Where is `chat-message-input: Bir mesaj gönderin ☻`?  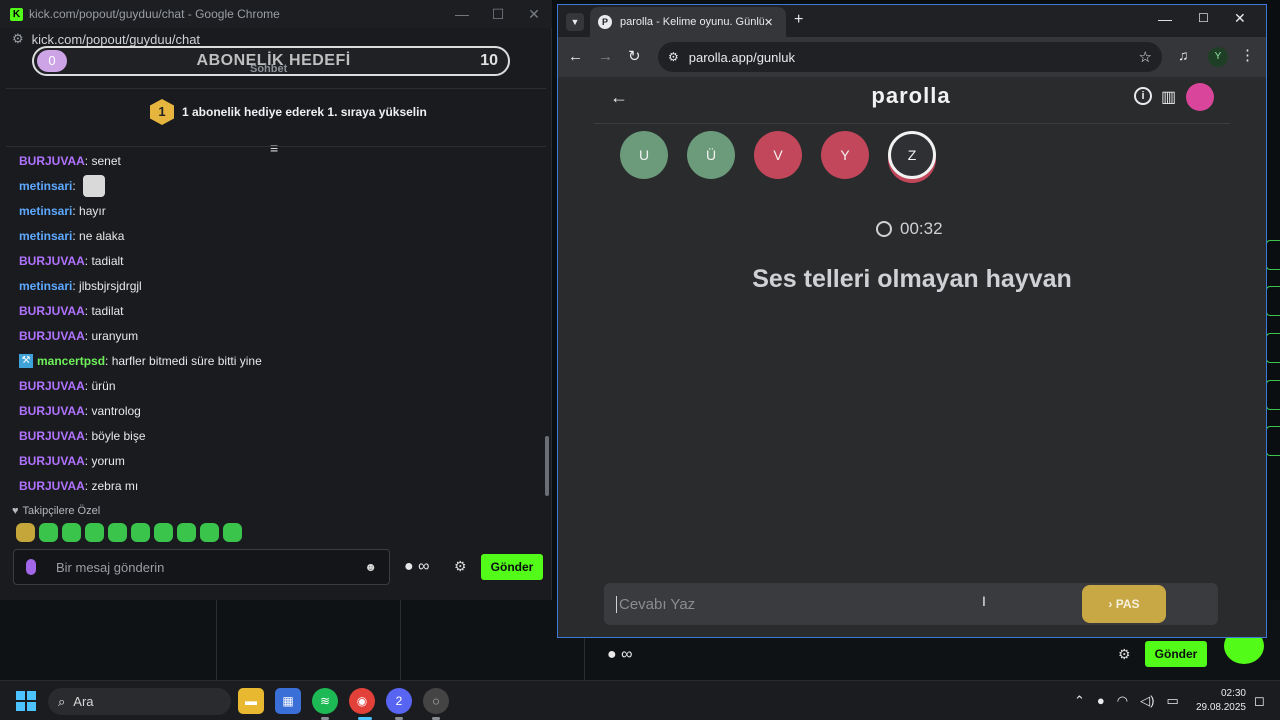
chat-message-input: Bir mesaj gönderin ☻ is located at coordinates (201, 567).